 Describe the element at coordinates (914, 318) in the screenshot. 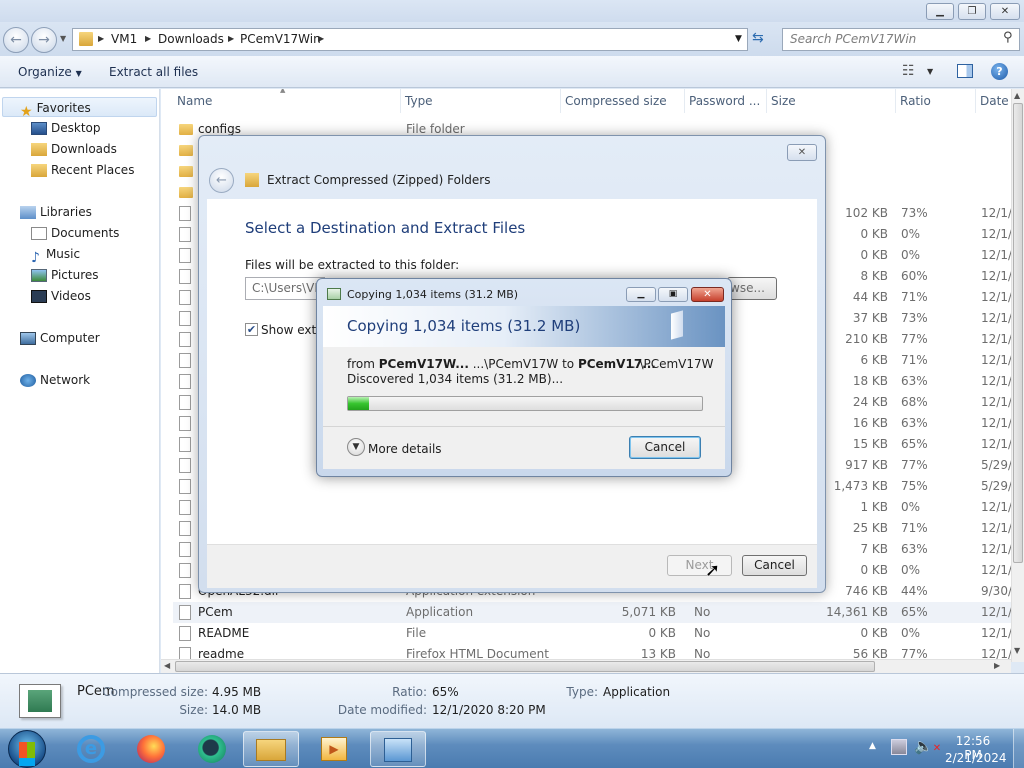

I see `file-ratio: 73%` at that location.